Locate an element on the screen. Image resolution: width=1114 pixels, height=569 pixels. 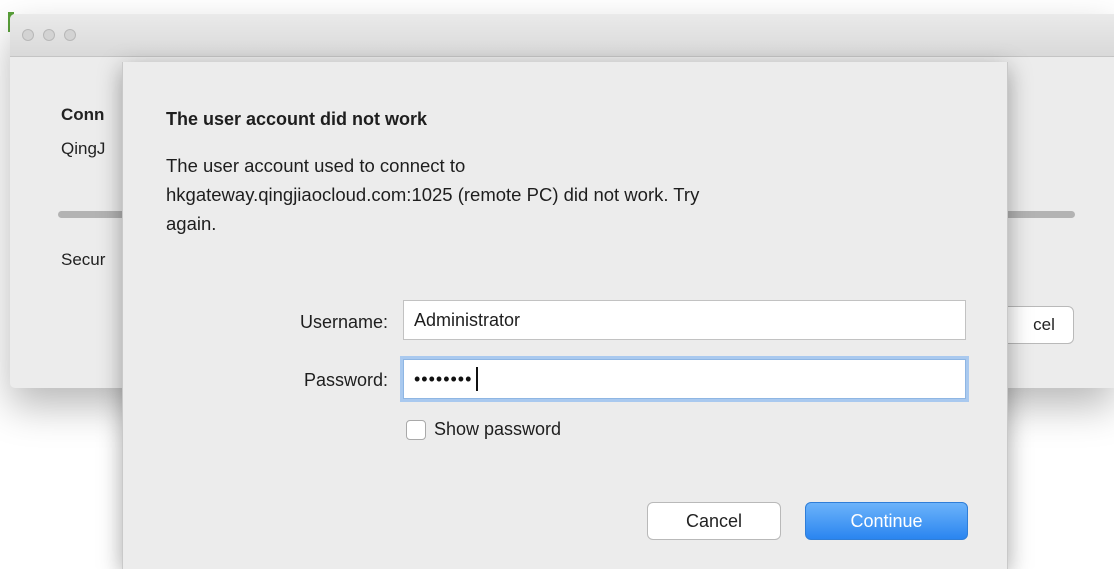
cancel-button: Cancel is located at coordinates (714, 521).